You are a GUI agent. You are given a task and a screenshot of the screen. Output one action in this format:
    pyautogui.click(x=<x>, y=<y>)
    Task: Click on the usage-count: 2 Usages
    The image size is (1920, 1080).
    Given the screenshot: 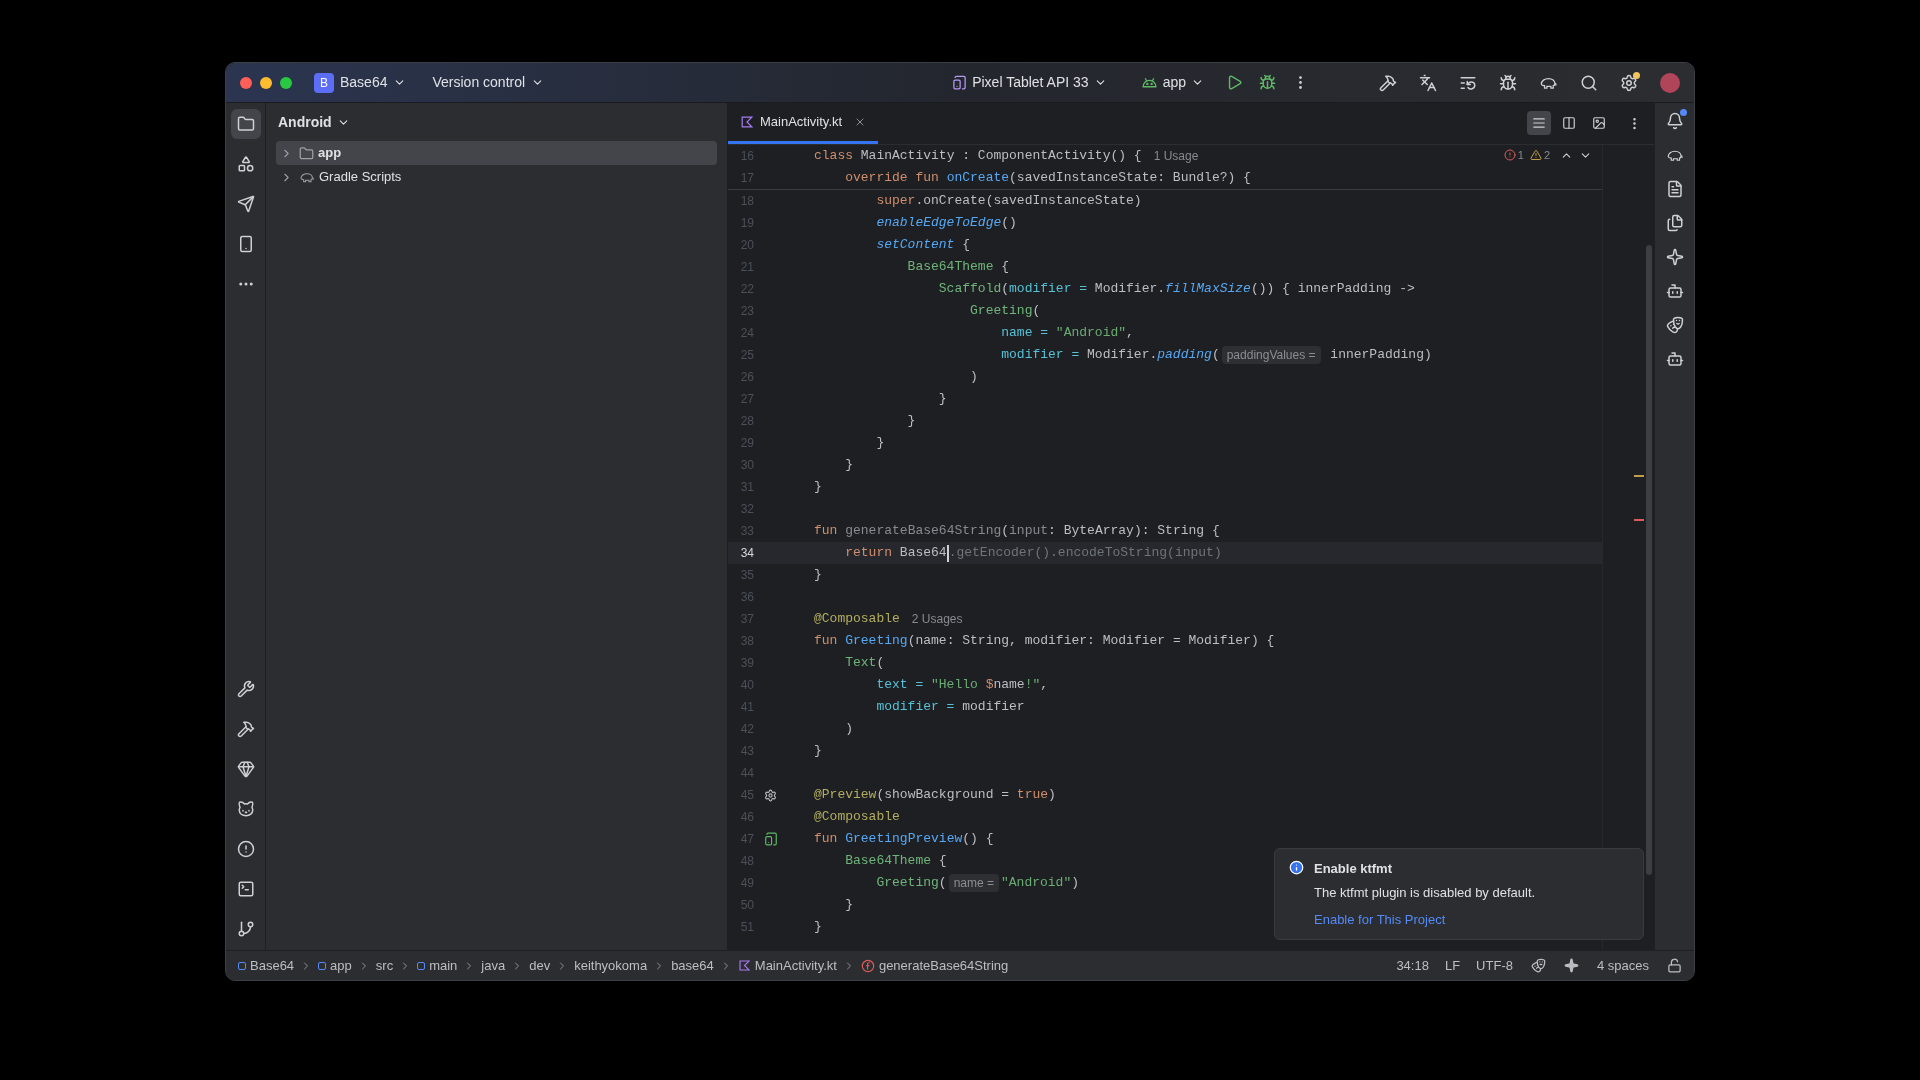 What is the action you would take?
    pyautogui.click(x=937, y=619)
    